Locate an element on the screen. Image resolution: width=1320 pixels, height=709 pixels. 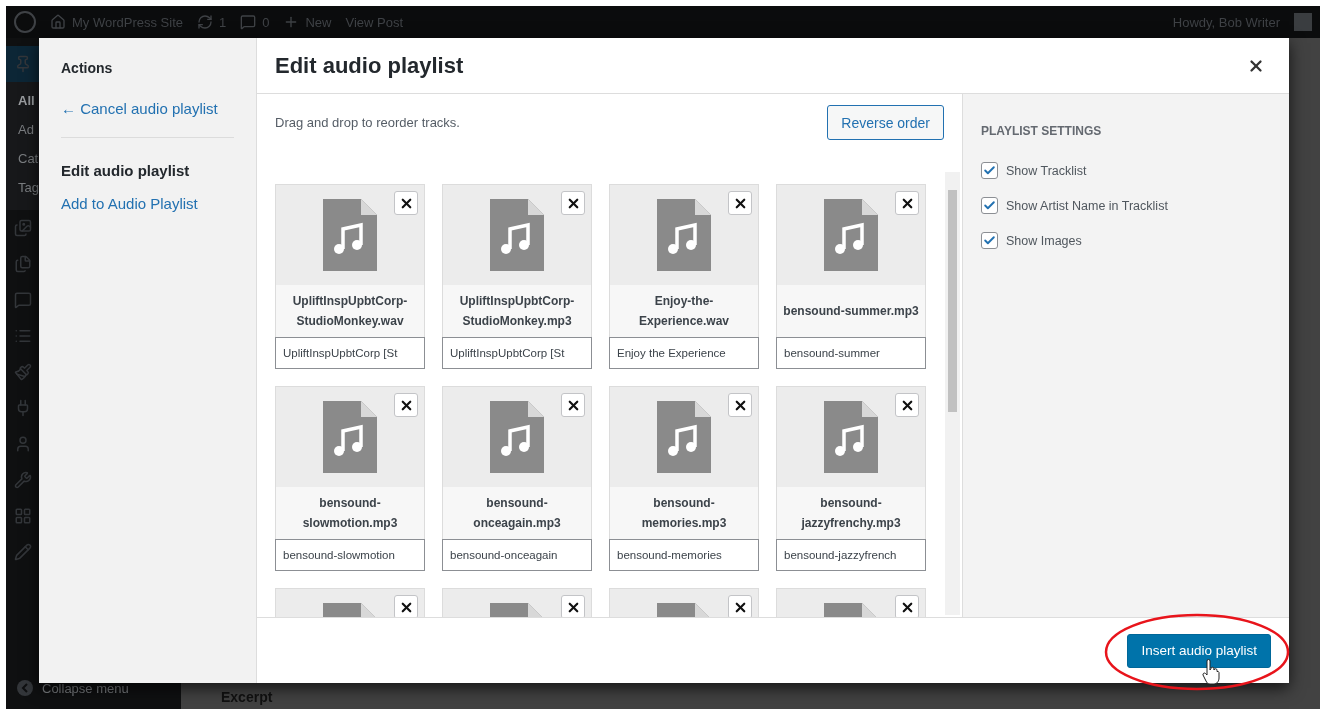
track-tile: Enjoy-the-Experience.wav Enjoy the Experience is located at coordinates (684, 276).